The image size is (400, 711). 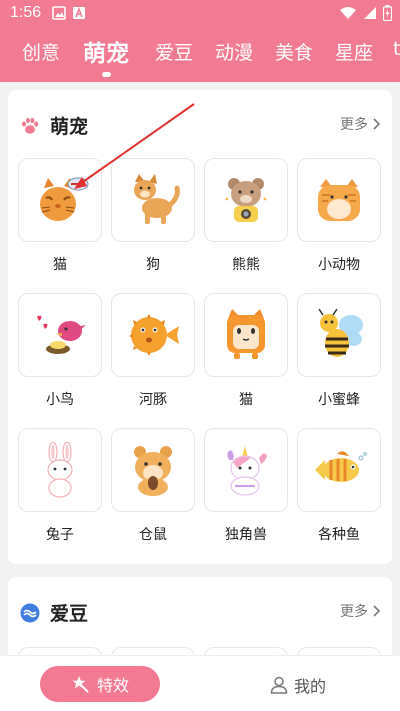 I want to click on tab-anime: 动漫, so click(x=234, y=51).